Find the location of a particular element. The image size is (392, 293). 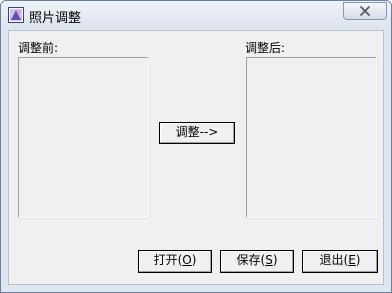

after-label: 调整后: is located at coordinates (265, 48).